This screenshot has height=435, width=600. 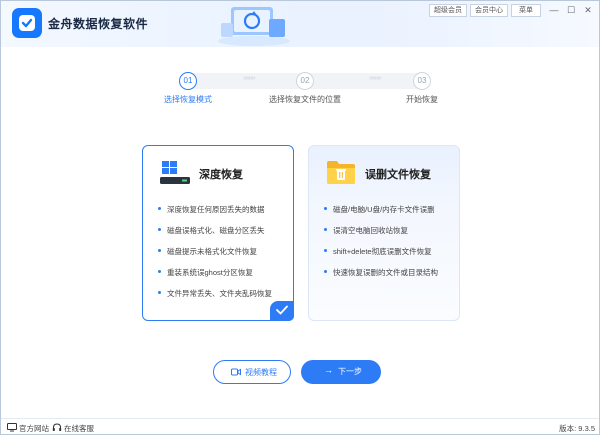 I want to click on list-item: 误清空电脑回收站恢复, so click(x=381, y=235).